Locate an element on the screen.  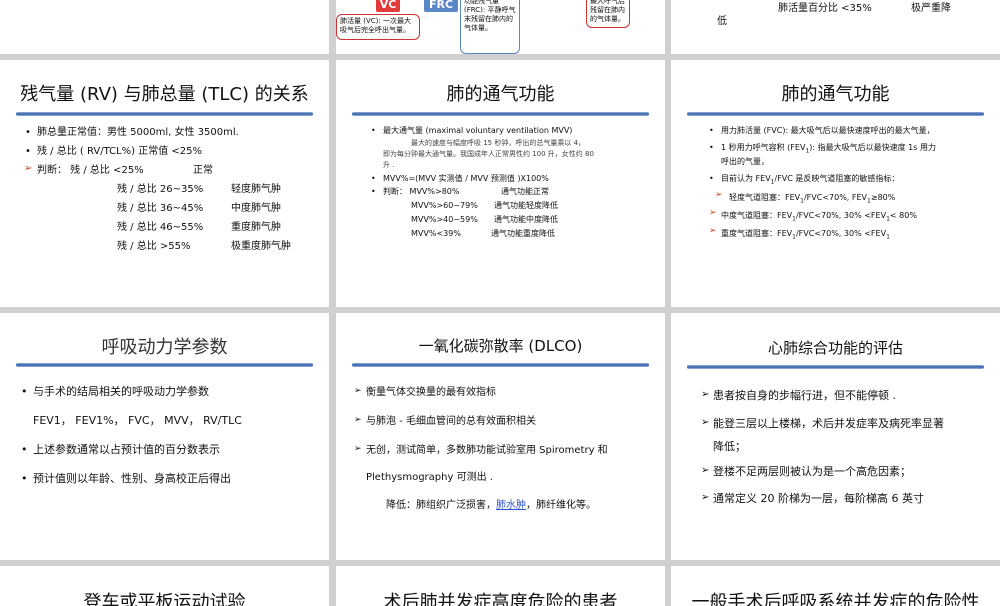
vc-label: VC is located at coordinates (388, 6).